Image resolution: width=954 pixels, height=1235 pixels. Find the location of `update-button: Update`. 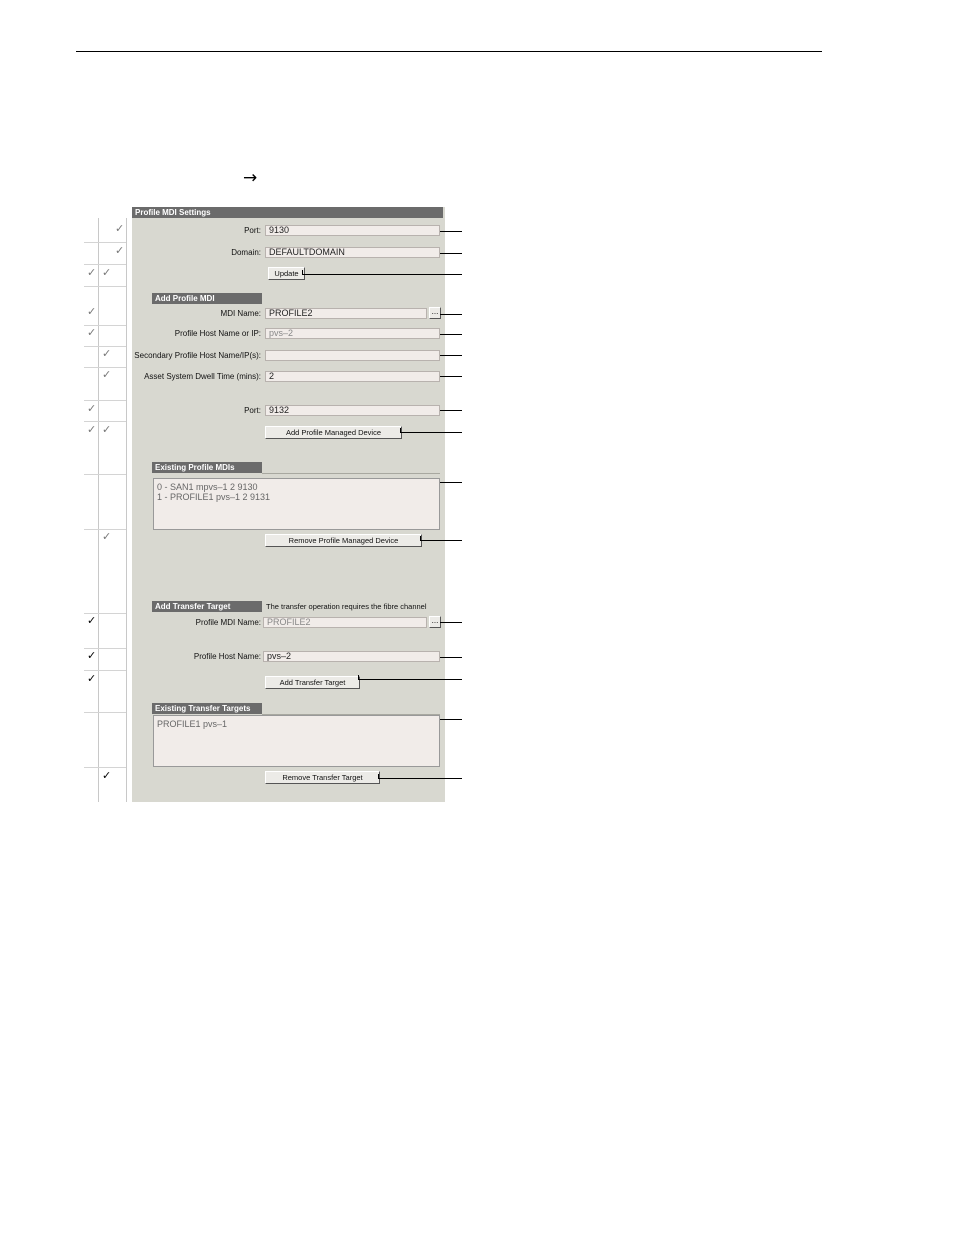

update-button: Update is located at coordinates (286, 273).